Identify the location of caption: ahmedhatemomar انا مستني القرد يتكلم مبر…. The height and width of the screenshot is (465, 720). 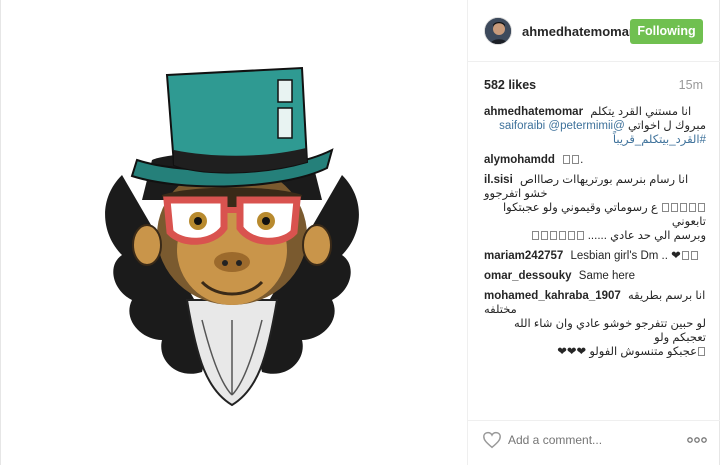
(595, 126).